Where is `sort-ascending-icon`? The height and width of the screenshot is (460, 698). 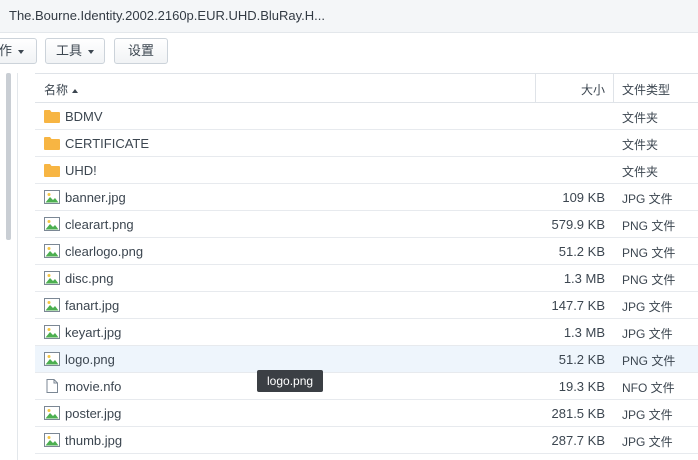 sort-ascending-icon is located at coordinates (75, 90).